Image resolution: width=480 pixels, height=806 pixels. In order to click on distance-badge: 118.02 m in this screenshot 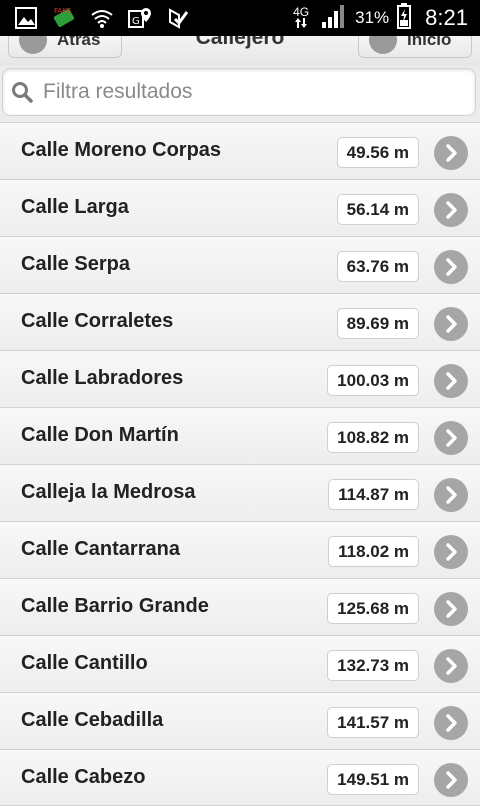, I will do `click(373, 551)`.